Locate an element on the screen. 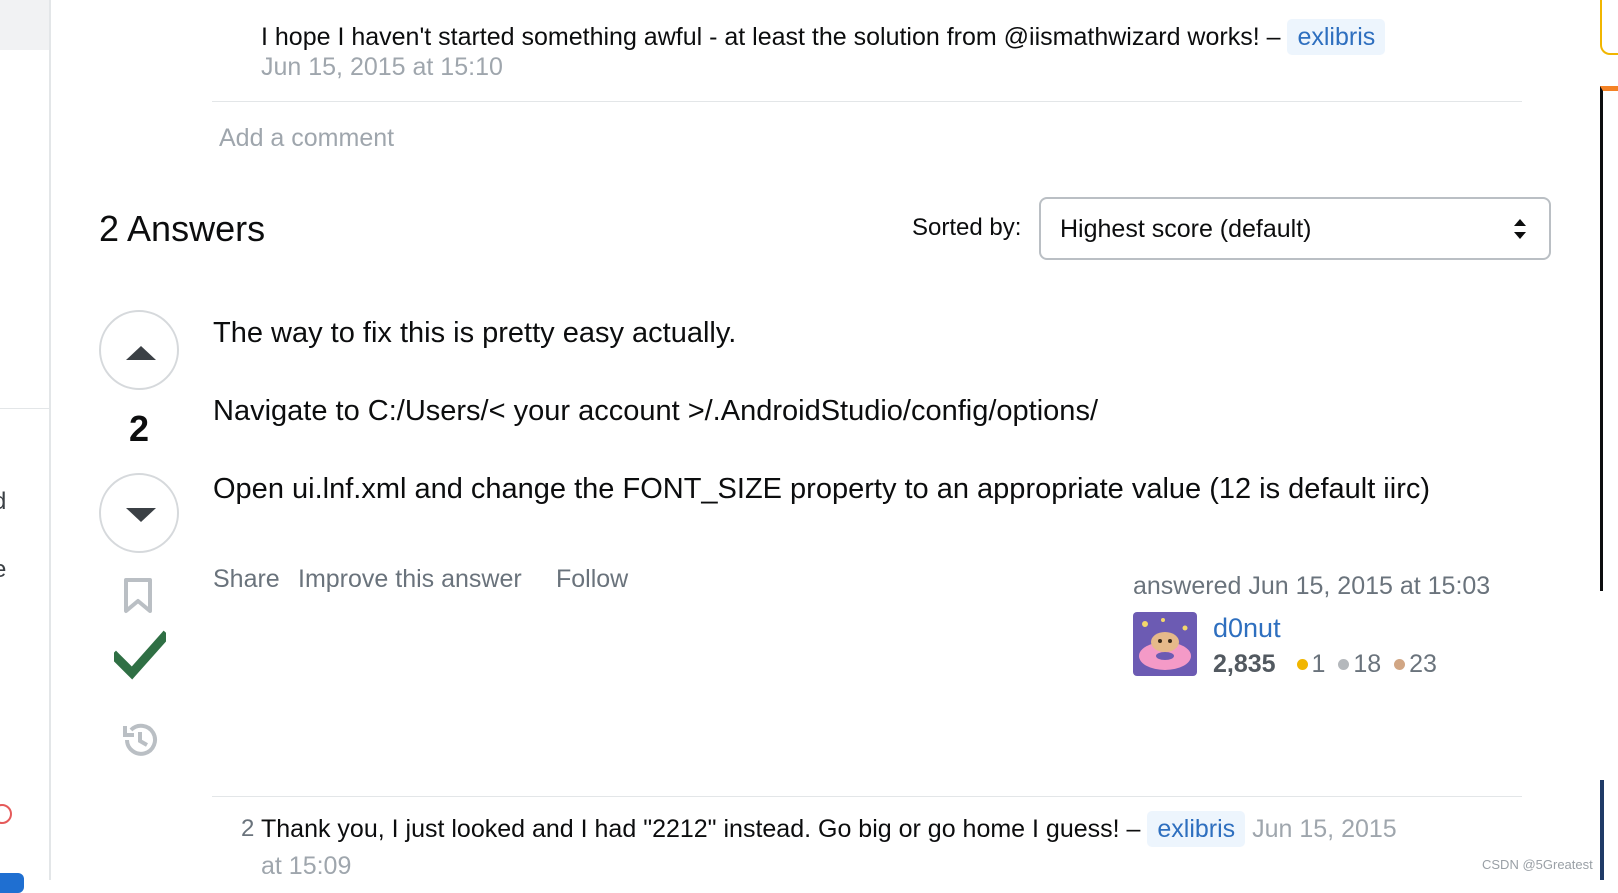 The height and width of the screenshot is (893, 1618). sort-arrows-icon is located at coordinates (1520, 229).